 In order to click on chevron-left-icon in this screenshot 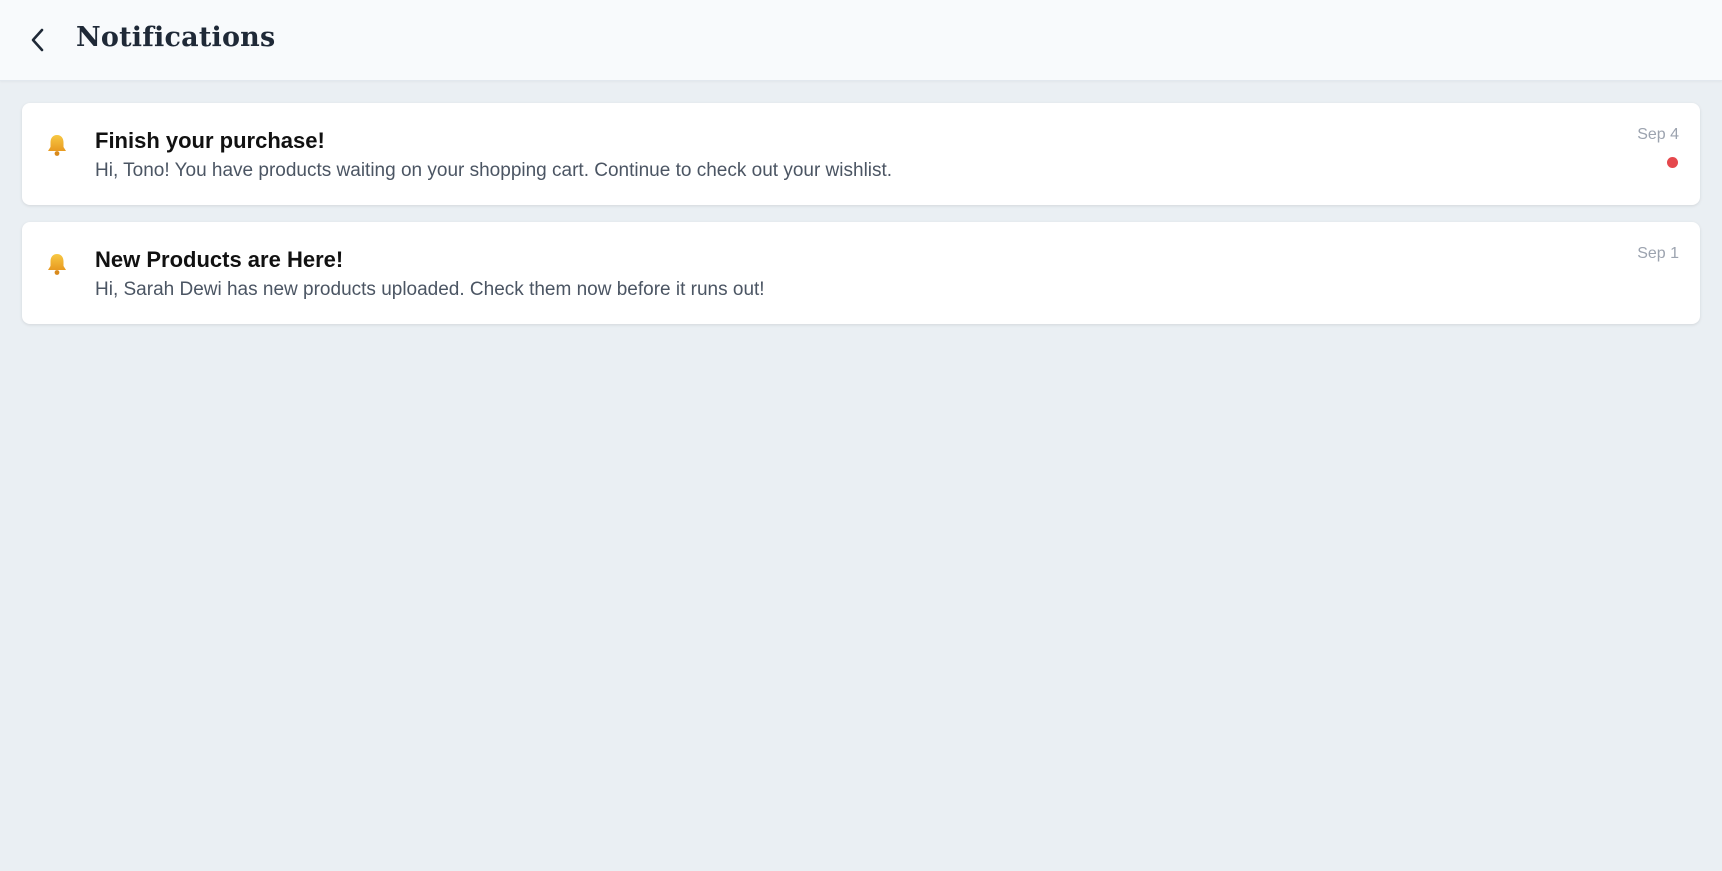, I will do `click(37, 40)`.